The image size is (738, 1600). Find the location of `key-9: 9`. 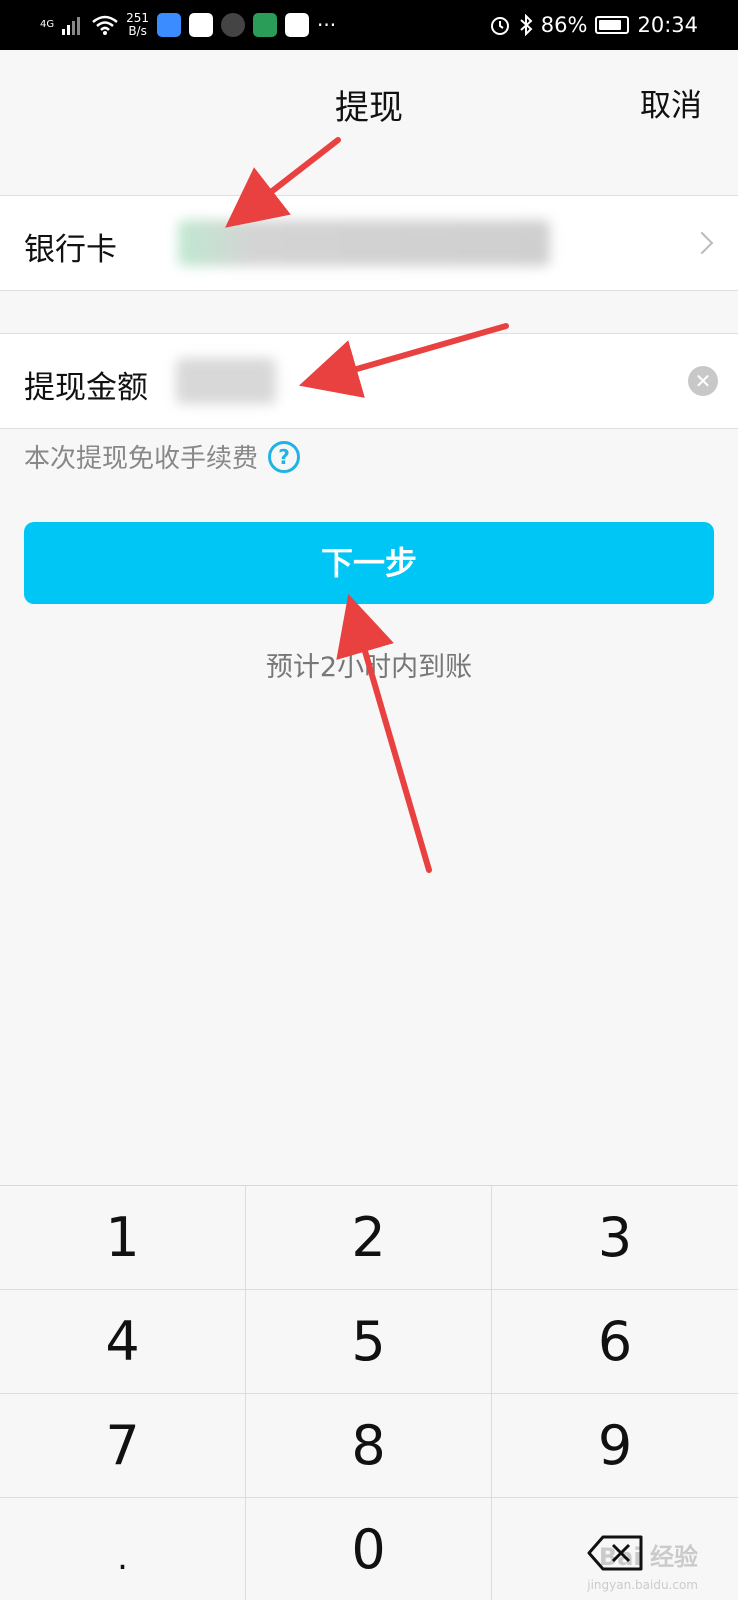

key-9: 9 is located at coordinates (615, 1446).